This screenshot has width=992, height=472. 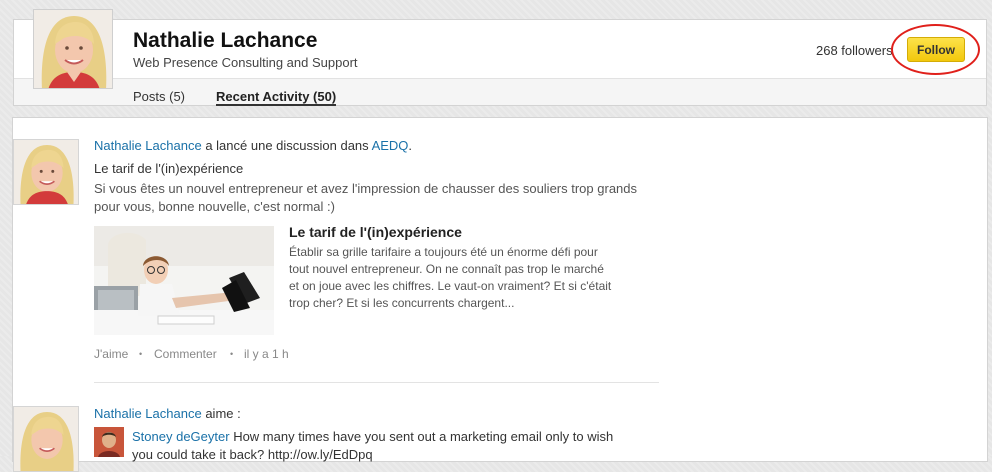 I want to click on active-tab-indicator, so click(x=276, y=105).